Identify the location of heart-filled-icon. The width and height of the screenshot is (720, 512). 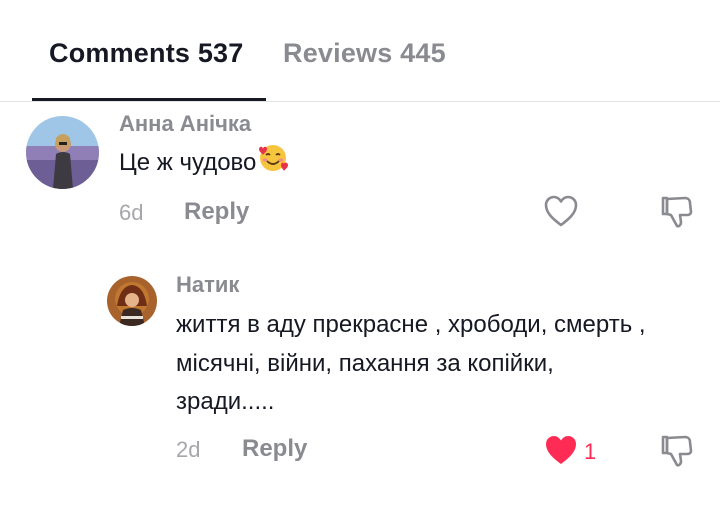
(561, 450).